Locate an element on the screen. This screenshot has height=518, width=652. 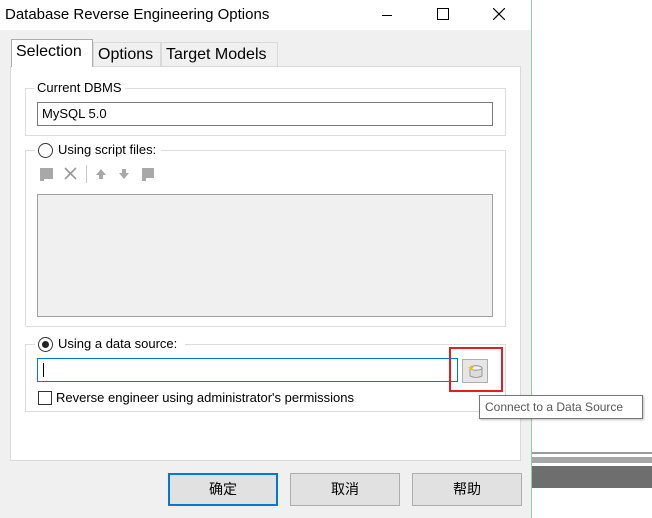
close-icon is located at coordinates (499, 14).